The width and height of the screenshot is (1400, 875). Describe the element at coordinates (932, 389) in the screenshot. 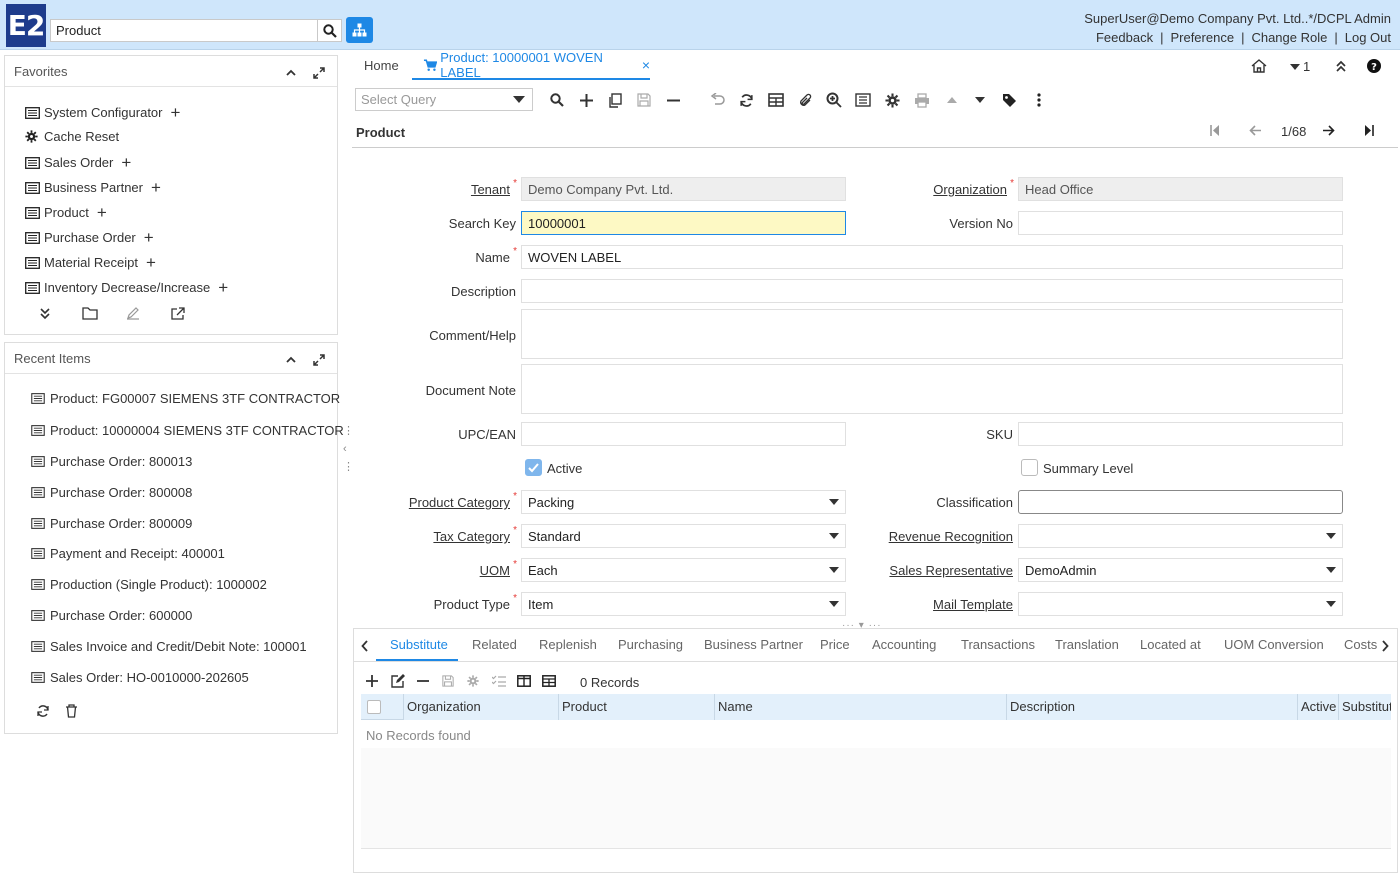

I see `document-note-field` at that location.